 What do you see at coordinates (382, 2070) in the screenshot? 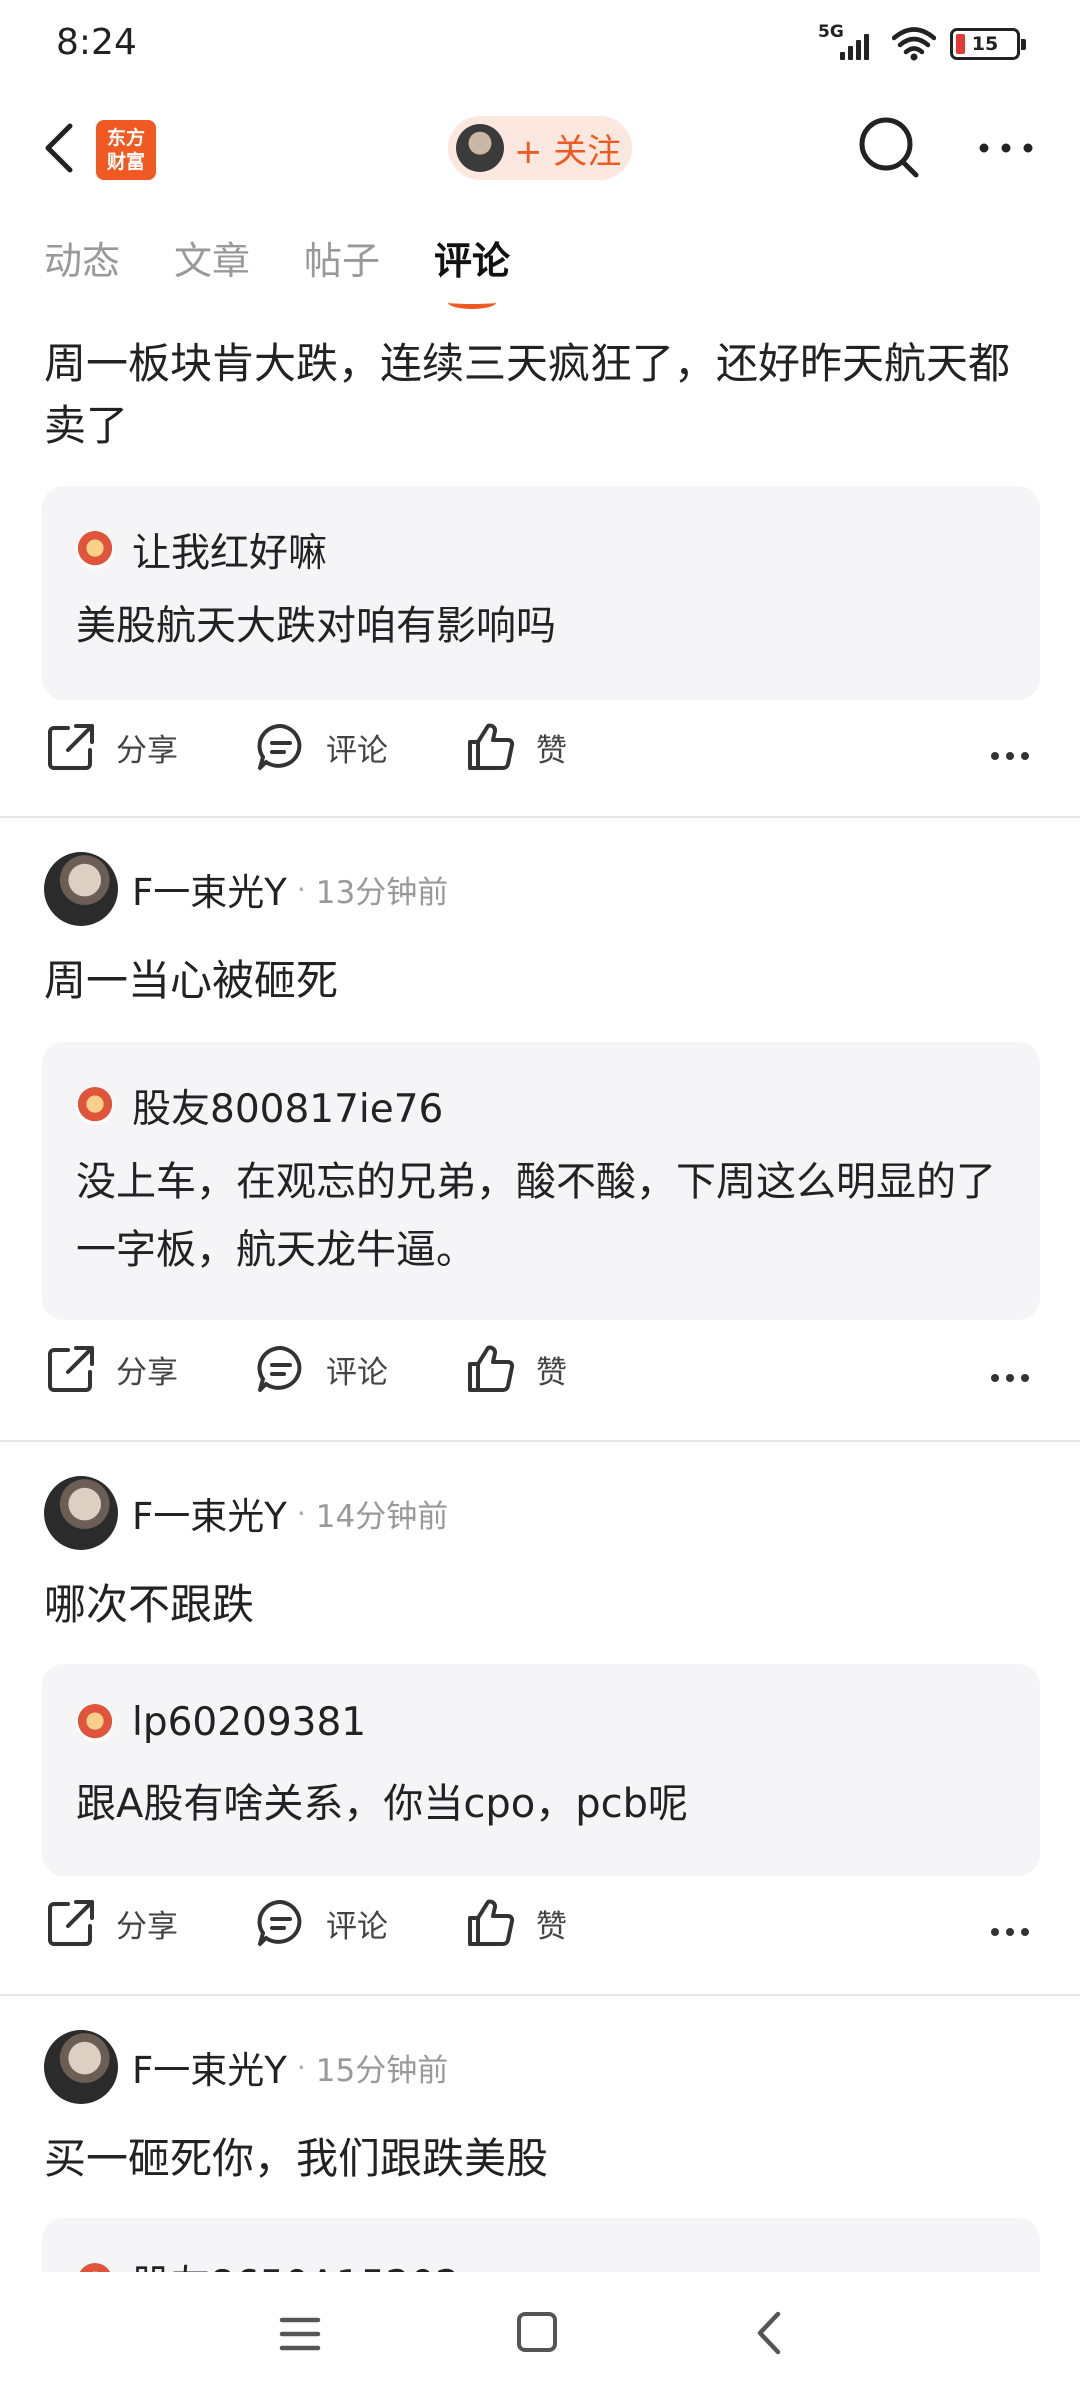
I see `post-time: 15分钟前` at bounding box center [382, 2070].